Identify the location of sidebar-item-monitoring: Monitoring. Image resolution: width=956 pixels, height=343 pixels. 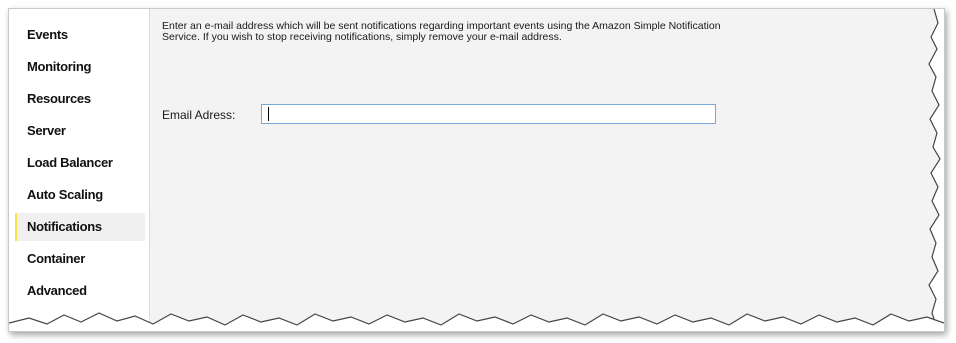
(80, 67).